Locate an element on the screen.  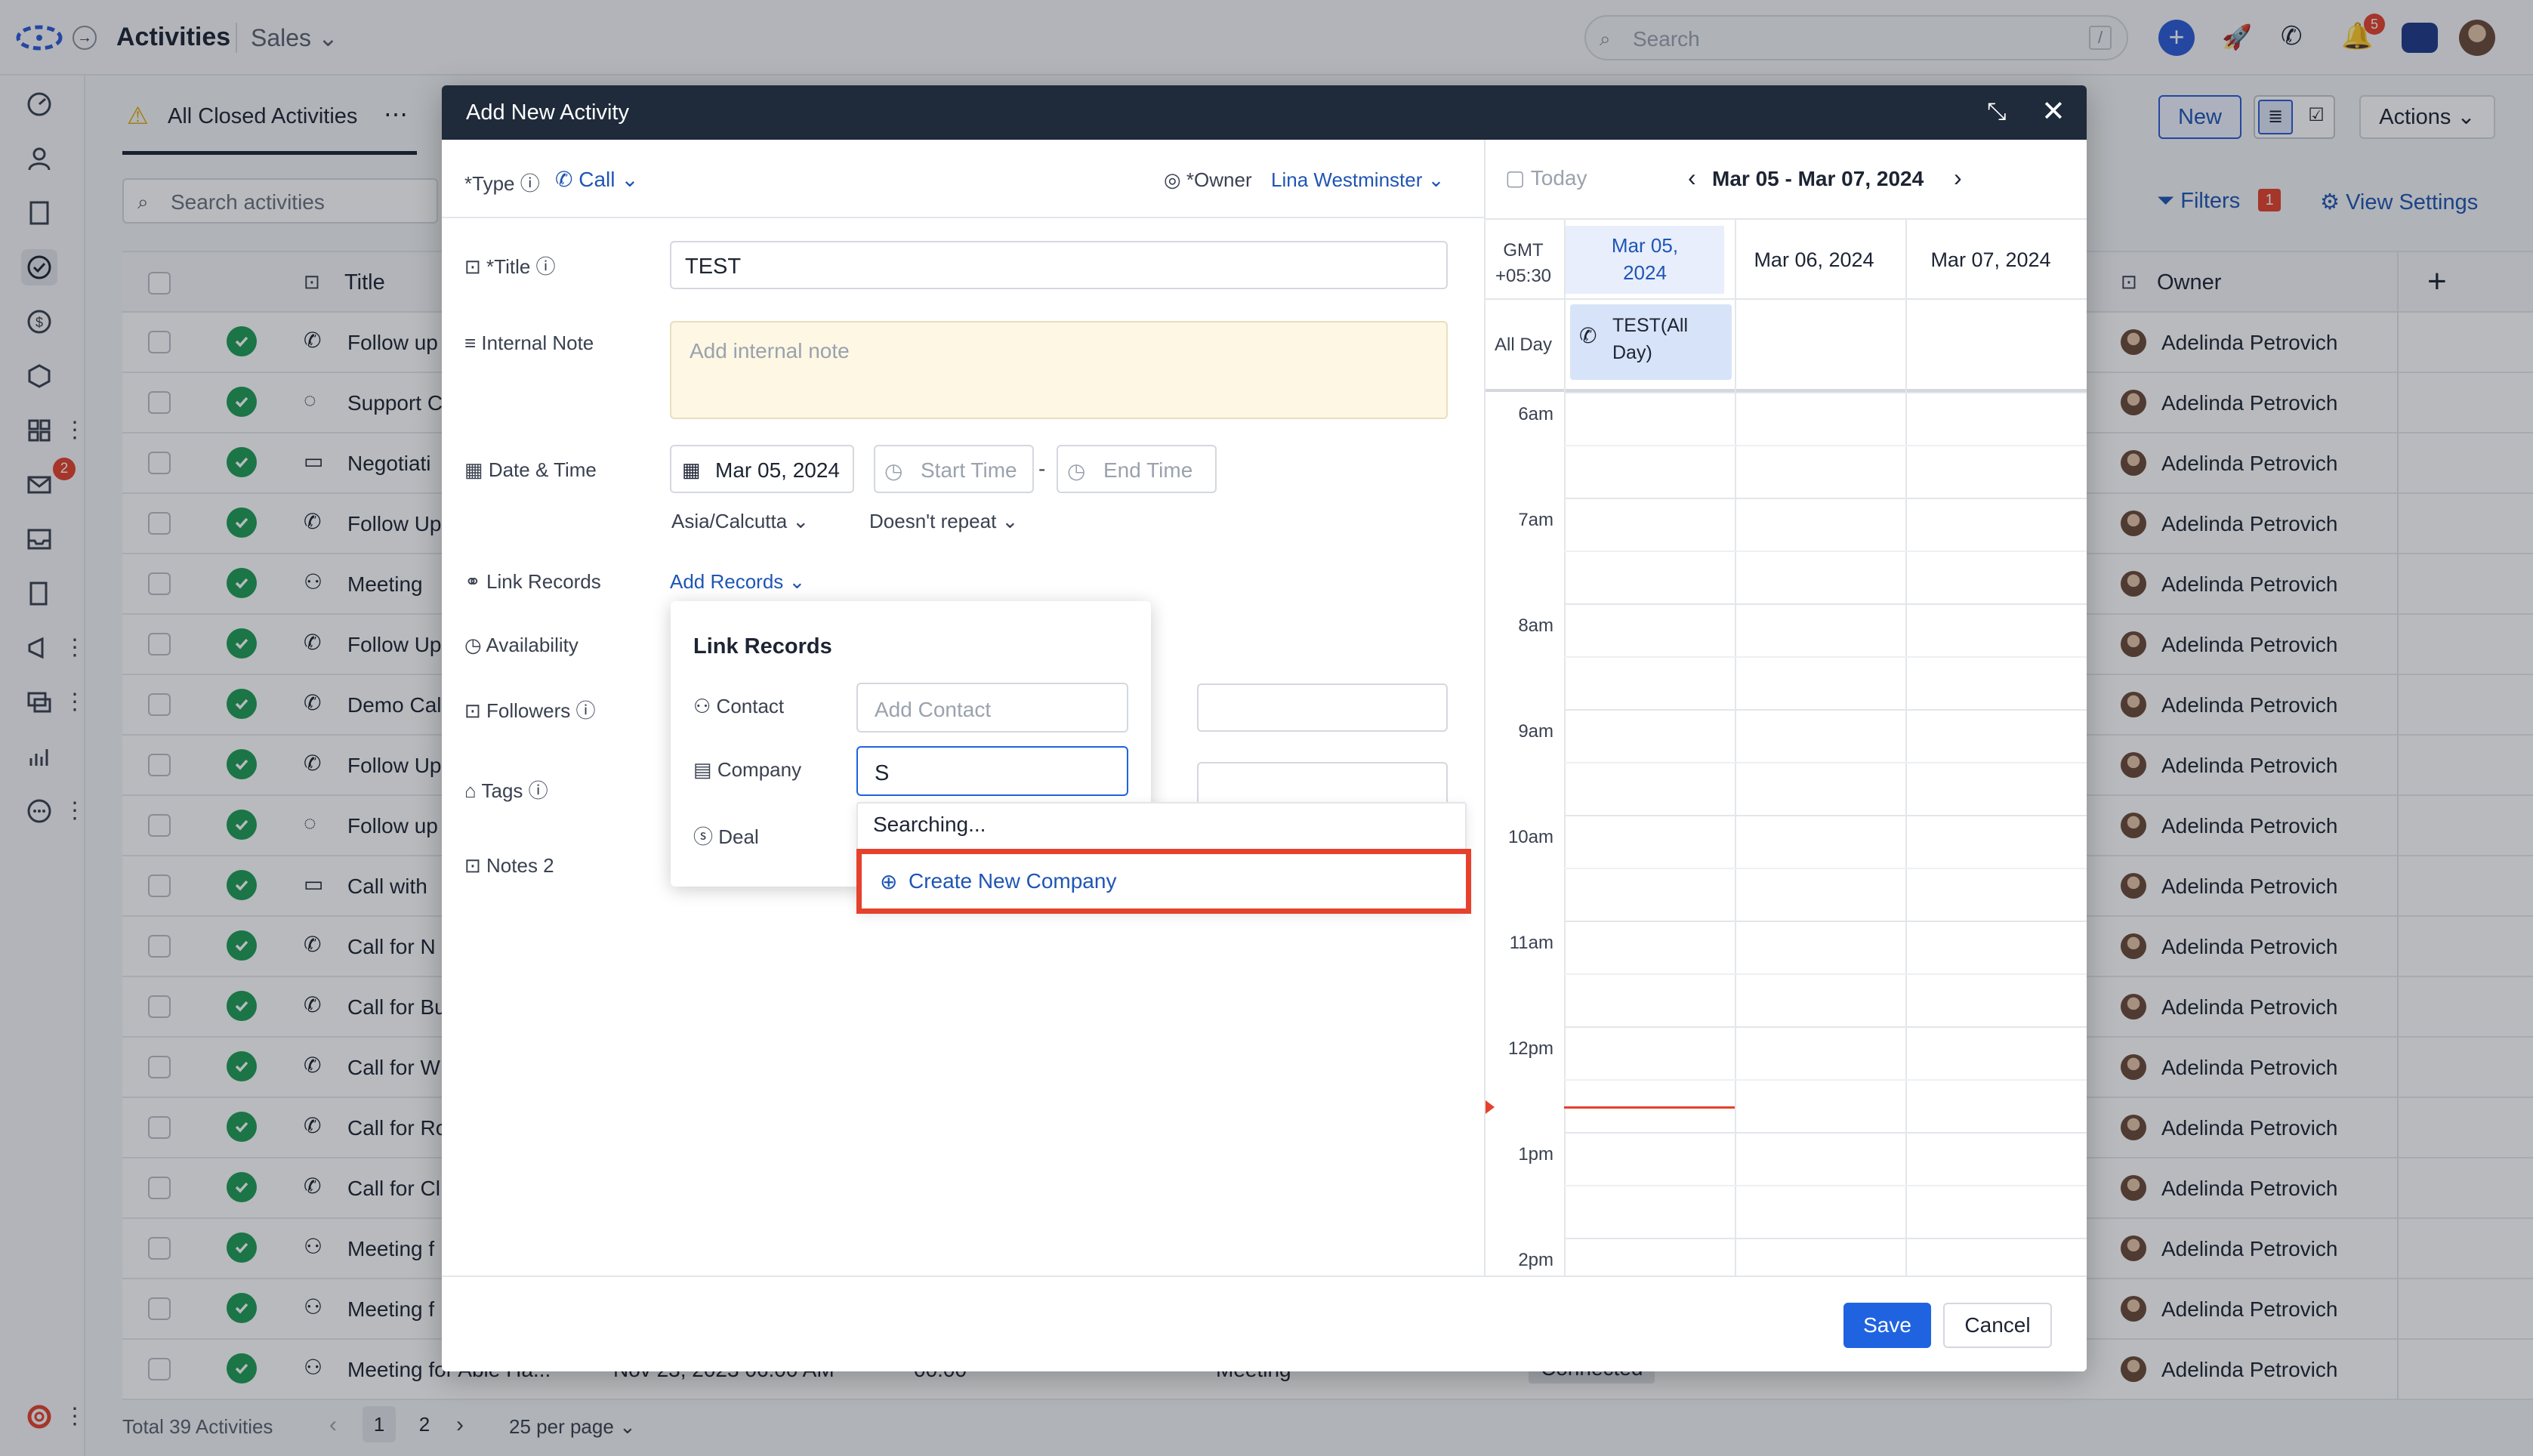
company-input: S is located at coordinates (992, 771).